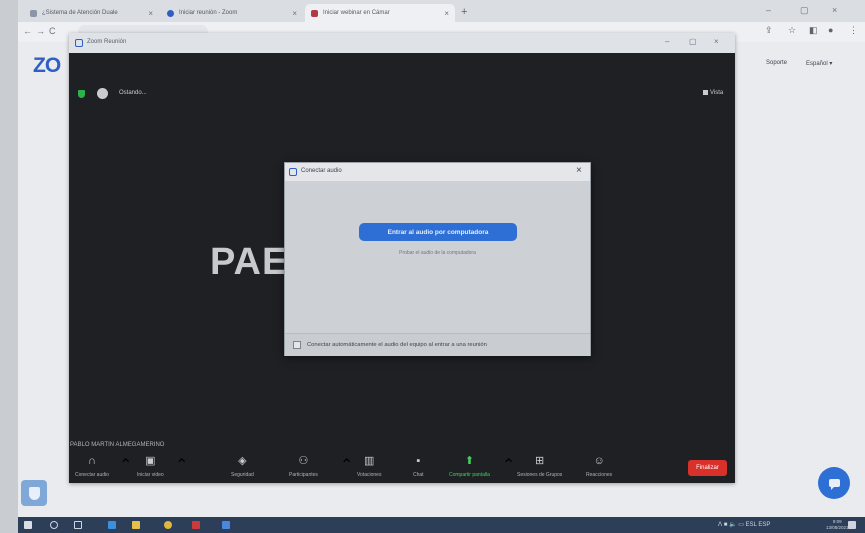 The height and width of the screenshot is (533, 865). What do you see at coordinates (579, 170) in the screenshot?
I see `dialog-close-icon: ×` at bounding box center [579, 170].